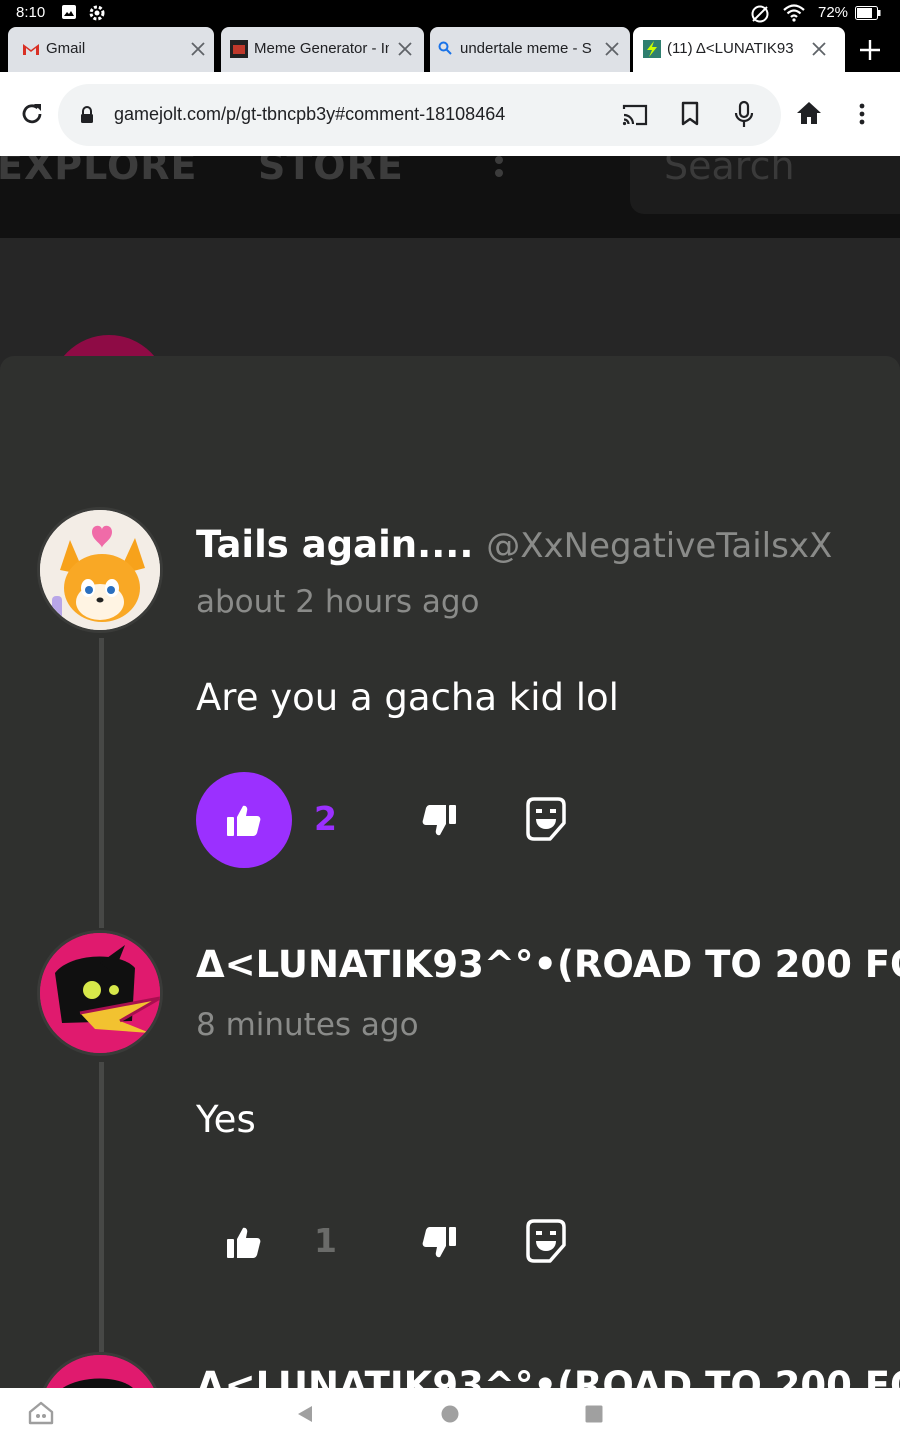 The image size is (900, 1440). Describe the element at coordinates (499, 167) in the screenshot. I see `more-menu-icon` at that location.